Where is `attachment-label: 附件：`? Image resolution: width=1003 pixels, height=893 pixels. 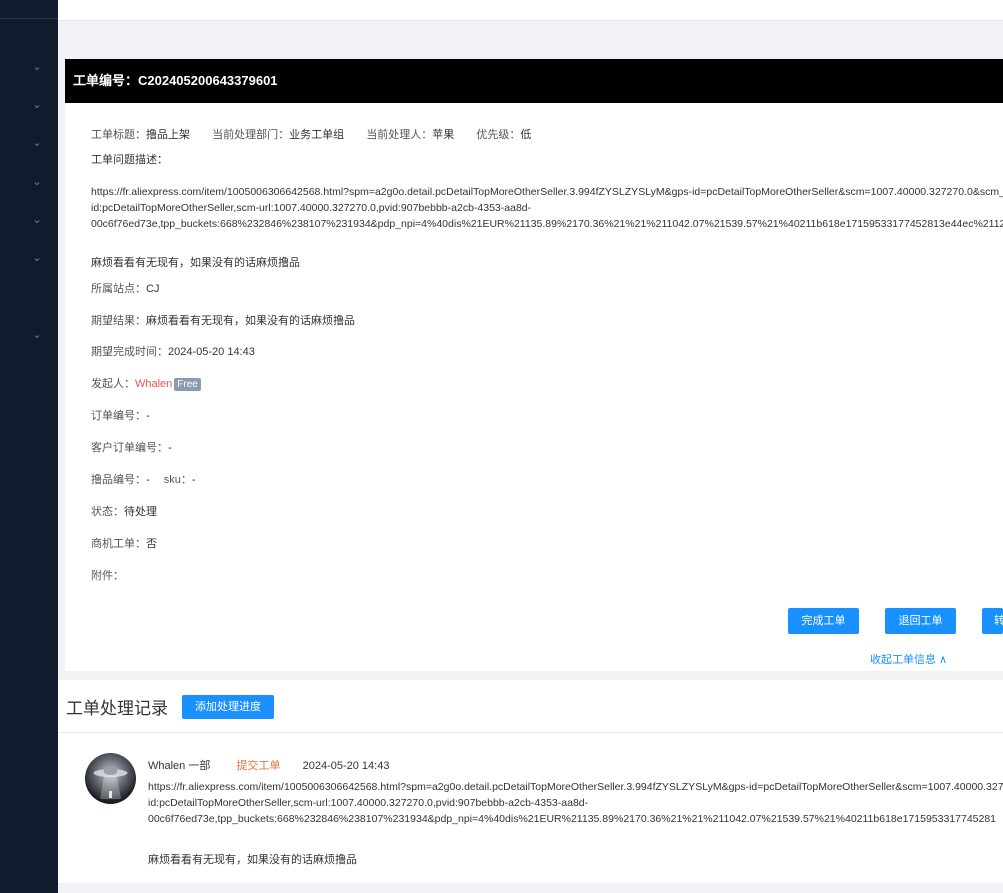
attachment-label: 附件： is located at coordinates (107, 576).